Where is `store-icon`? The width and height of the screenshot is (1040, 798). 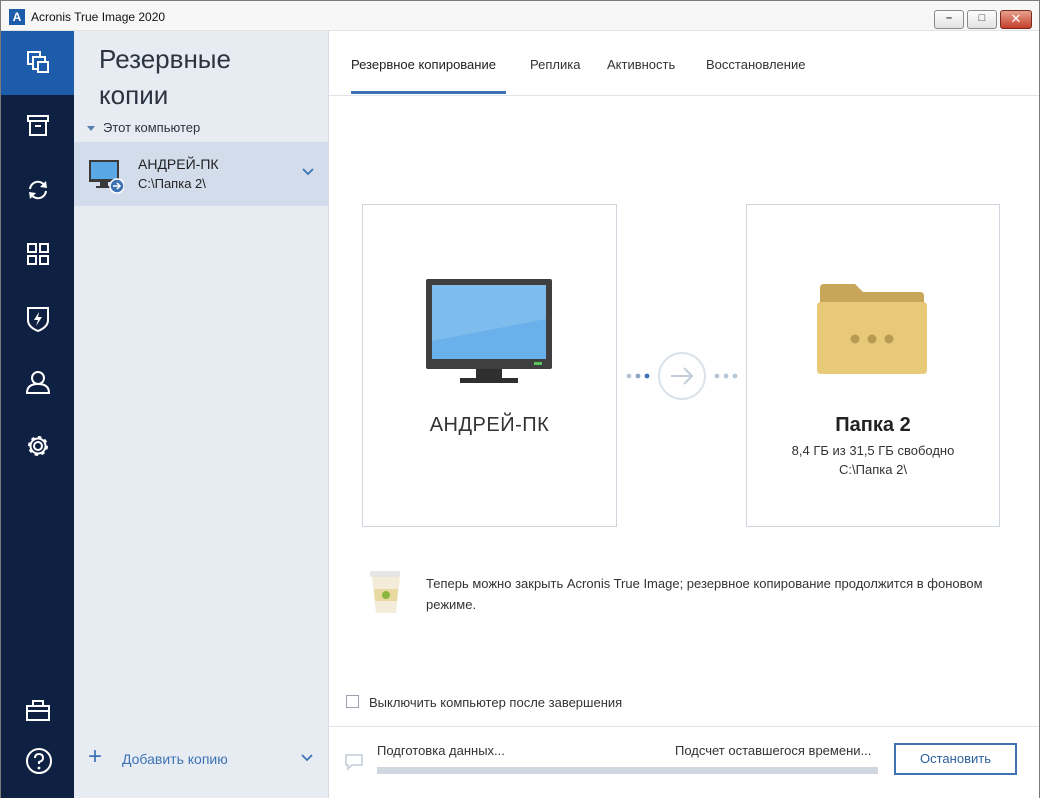 store-icon is located at coordinates (38, 710).